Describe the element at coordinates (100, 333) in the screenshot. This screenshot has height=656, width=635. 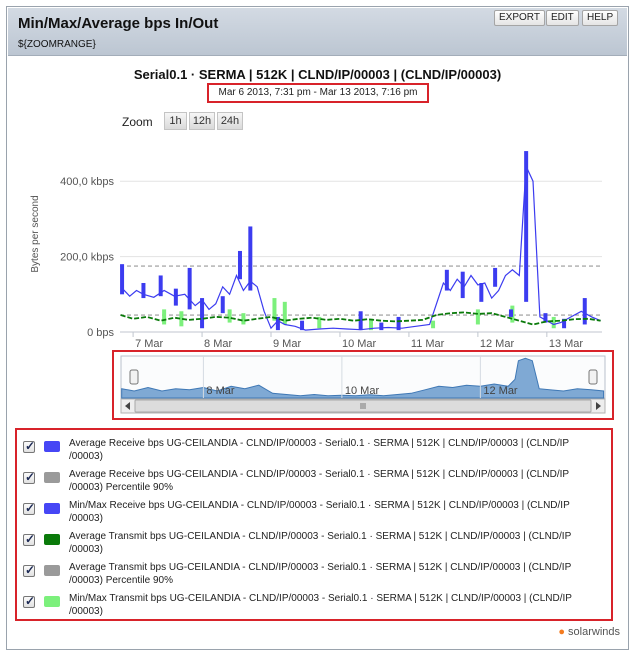
I see `y-tick-label: 0 bps` at that location.